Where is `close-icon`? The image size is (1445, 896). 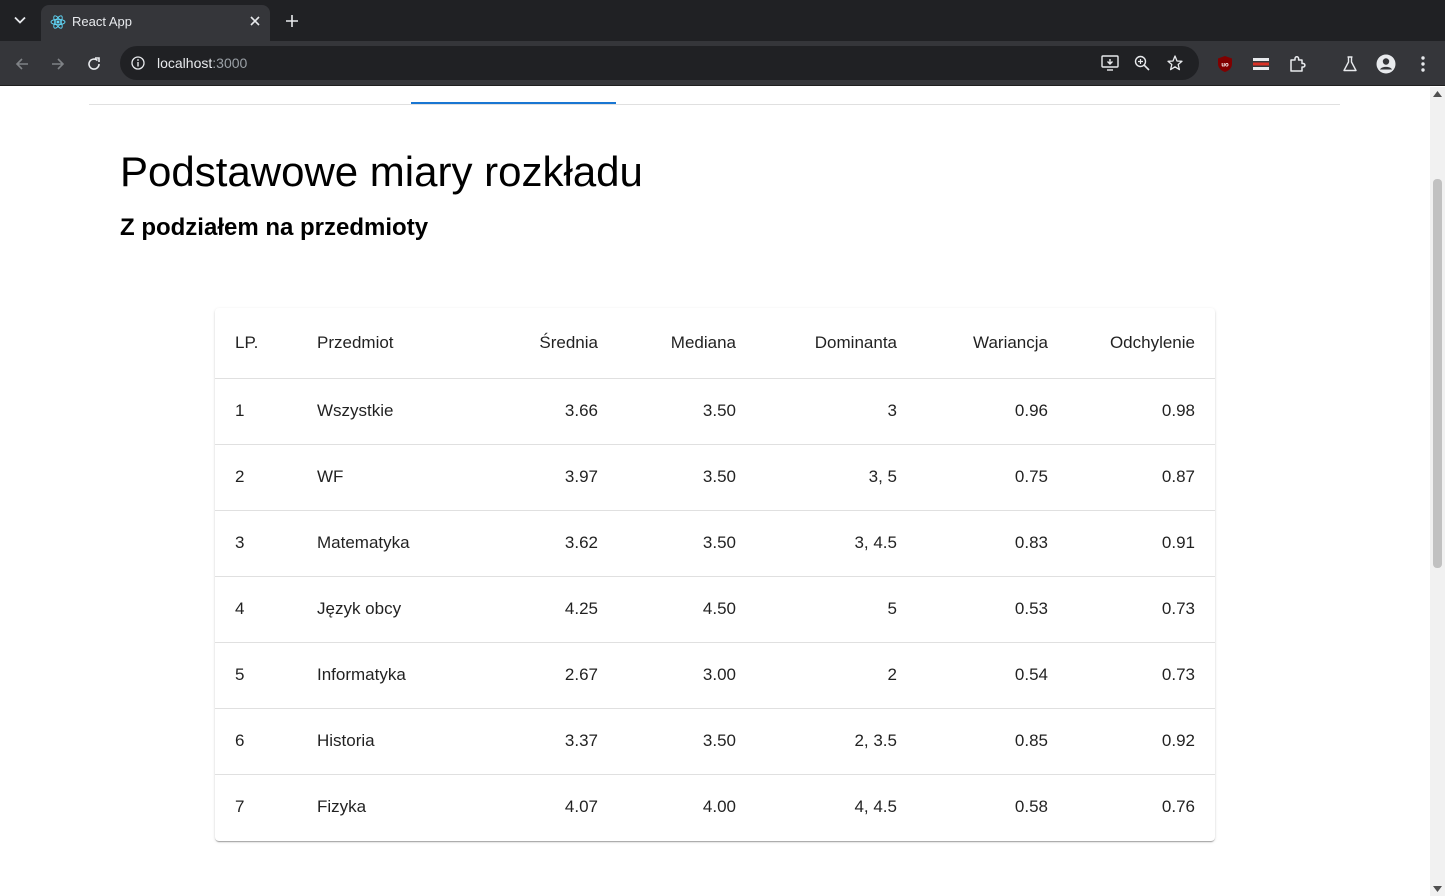
close-icon is located at coordinates (255, 21).